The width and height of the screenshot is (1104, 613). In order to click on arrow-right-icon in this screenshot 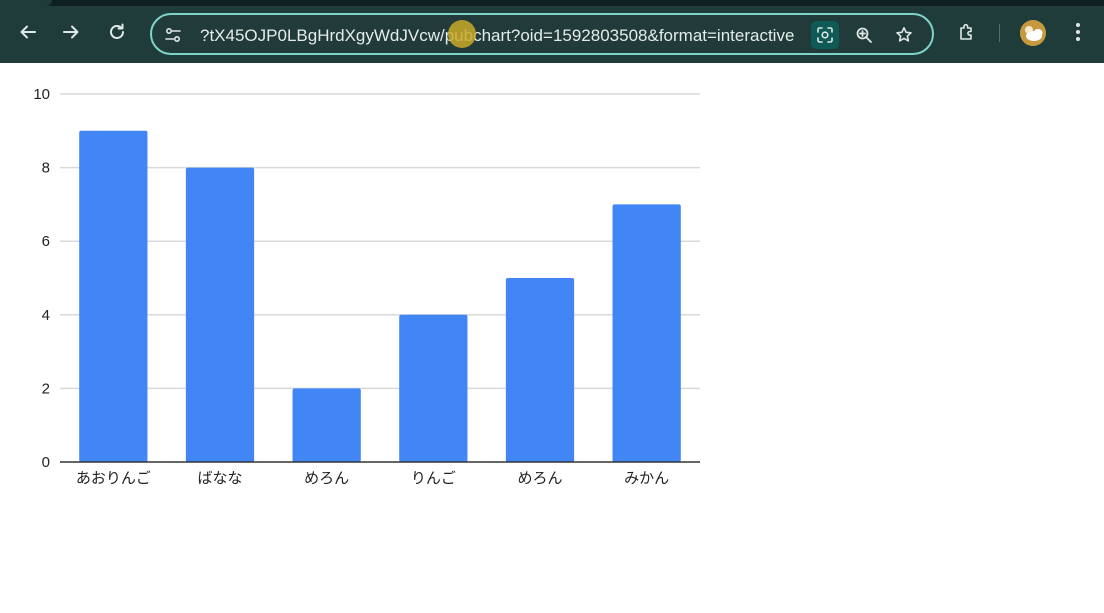, I will do `click(71, 32)`.